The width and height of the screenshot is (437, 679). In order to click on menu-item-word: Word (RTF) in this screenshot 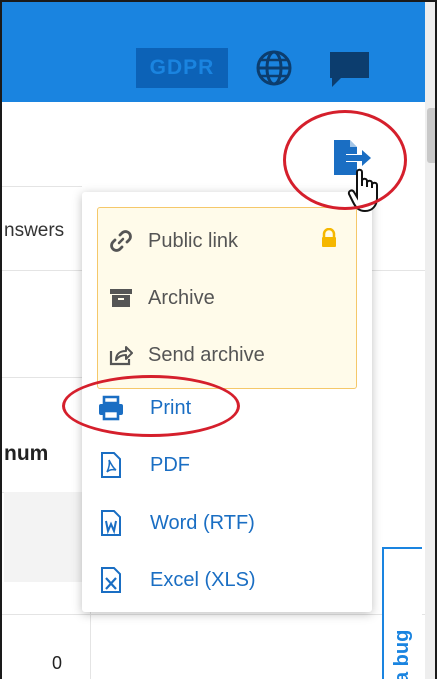, I will do `click(175, 523)`.